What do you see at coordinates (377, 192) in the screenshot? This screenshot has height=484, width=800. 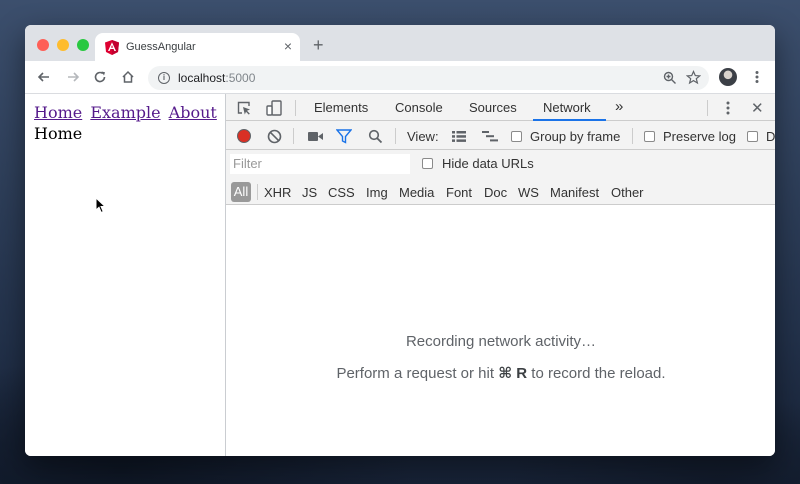 I see `type-filter-img: Img` at bounding box center [377, 192].